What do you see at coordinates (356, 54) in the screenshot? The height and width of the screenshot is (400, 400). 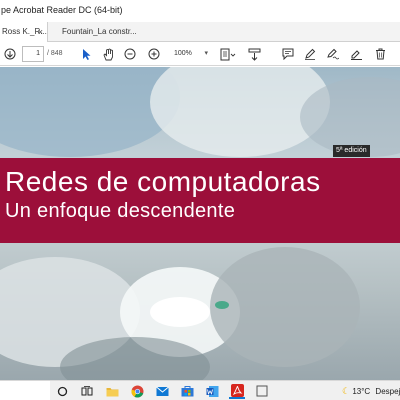 I see `fill-sign-icon` at bounding box center [356, 54].